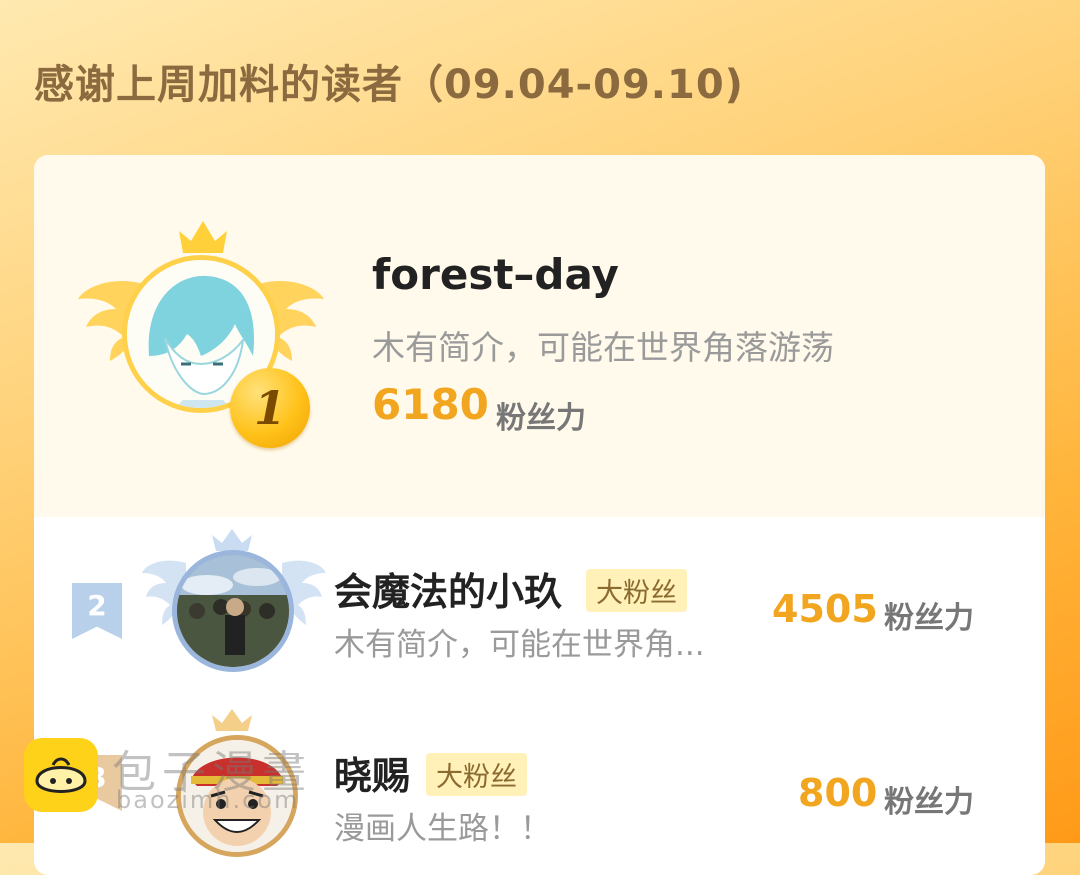  Describe the element at coordinates (838, 793) in the screenshot. I see `fan-power-score: 800` at that location.